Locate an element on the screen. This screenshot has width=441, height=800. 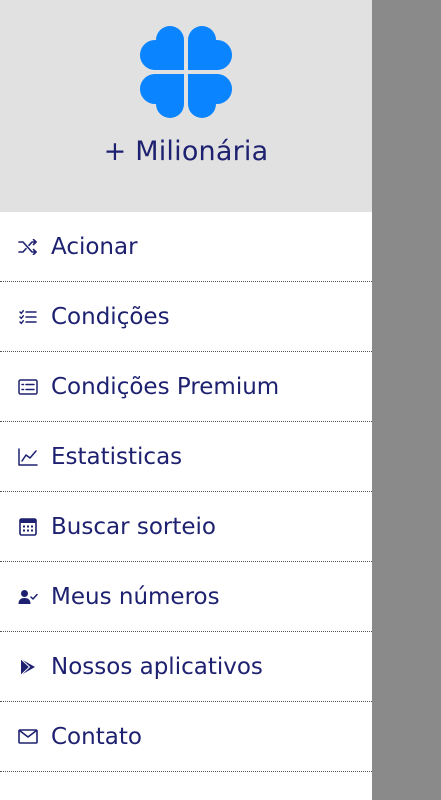
menu-item-label: Condições is located at coordinates (110, 316).